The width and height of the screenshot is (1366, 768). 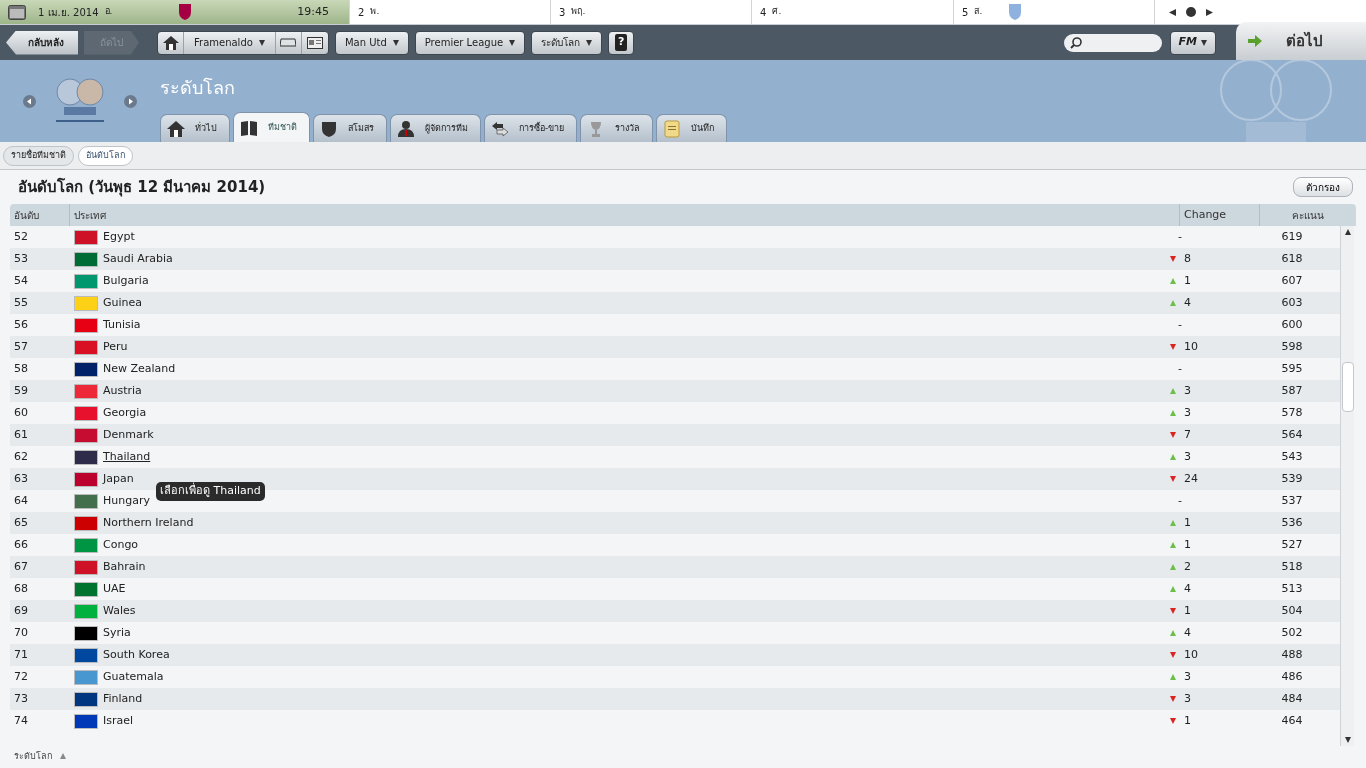 I want to click on country-link: Syria, so click(x=117, y=633).